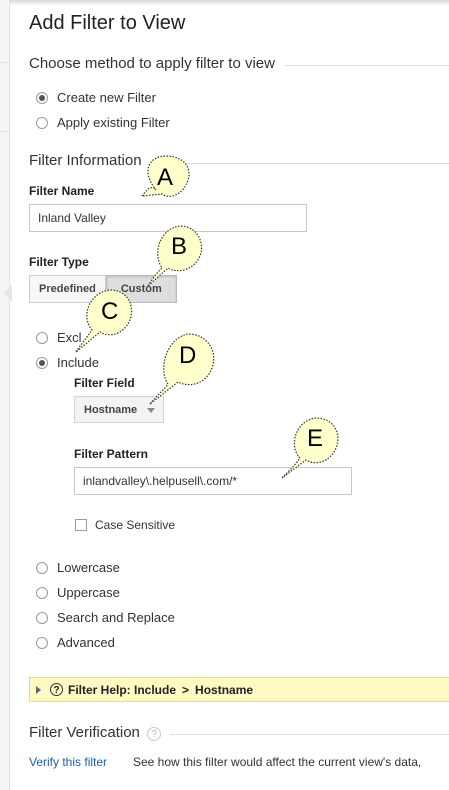 This screenshot has width=449, height=790. What do you see at coordinates (224, 689) in the screenshot?
I see `filter-help-field: Hostname` at bounding box center [224, 689].